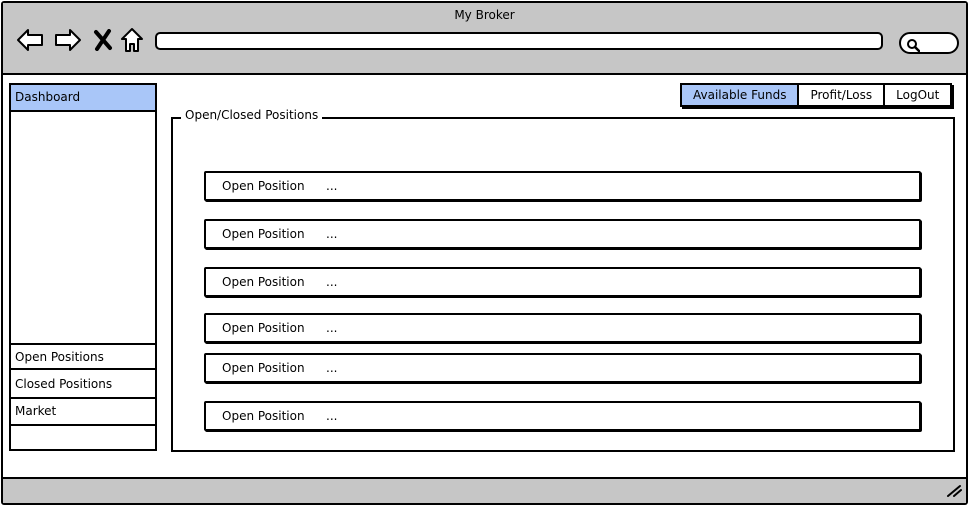  What do you see at coordinates (484, 15) in the screenshot?
I see `window-title: My Broker` at bounding box center [484, 15].